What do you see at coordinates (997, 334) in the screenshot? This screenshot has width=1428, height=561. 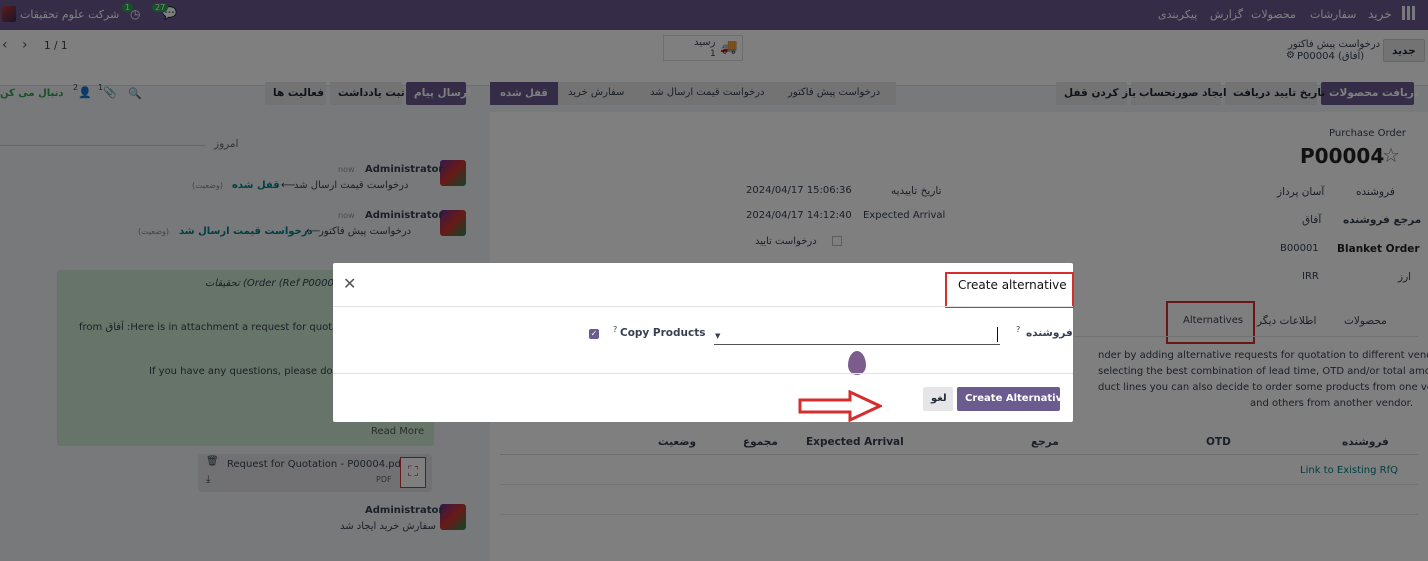 I see `text-cursor` at bounding box center [997, 334].